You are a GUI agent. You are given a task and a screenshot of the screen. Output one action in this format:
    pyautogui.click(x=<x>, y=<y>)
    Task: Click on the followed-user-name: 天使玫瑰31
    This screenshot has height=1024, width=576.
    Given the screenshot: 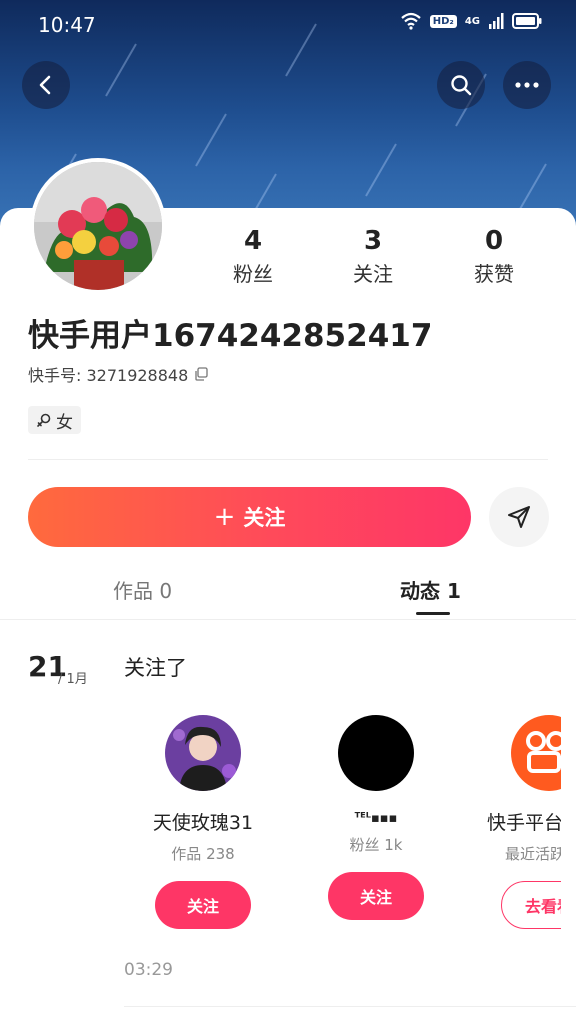 What is the action you would take?
    pyautogui.click(x=203, y=823)
    